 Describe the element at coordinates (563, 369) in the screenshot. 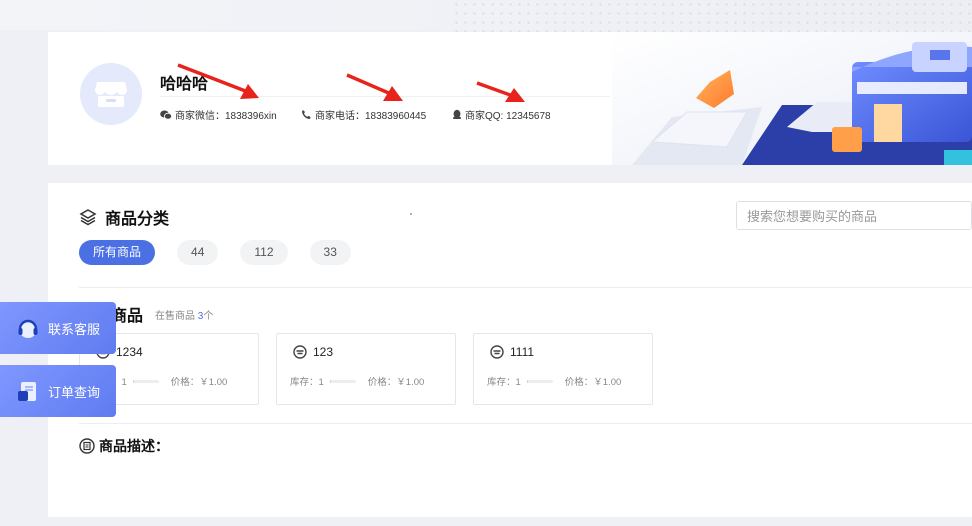

I see `product-card: 1111 库存：1 价格：￥1.00` at that location.